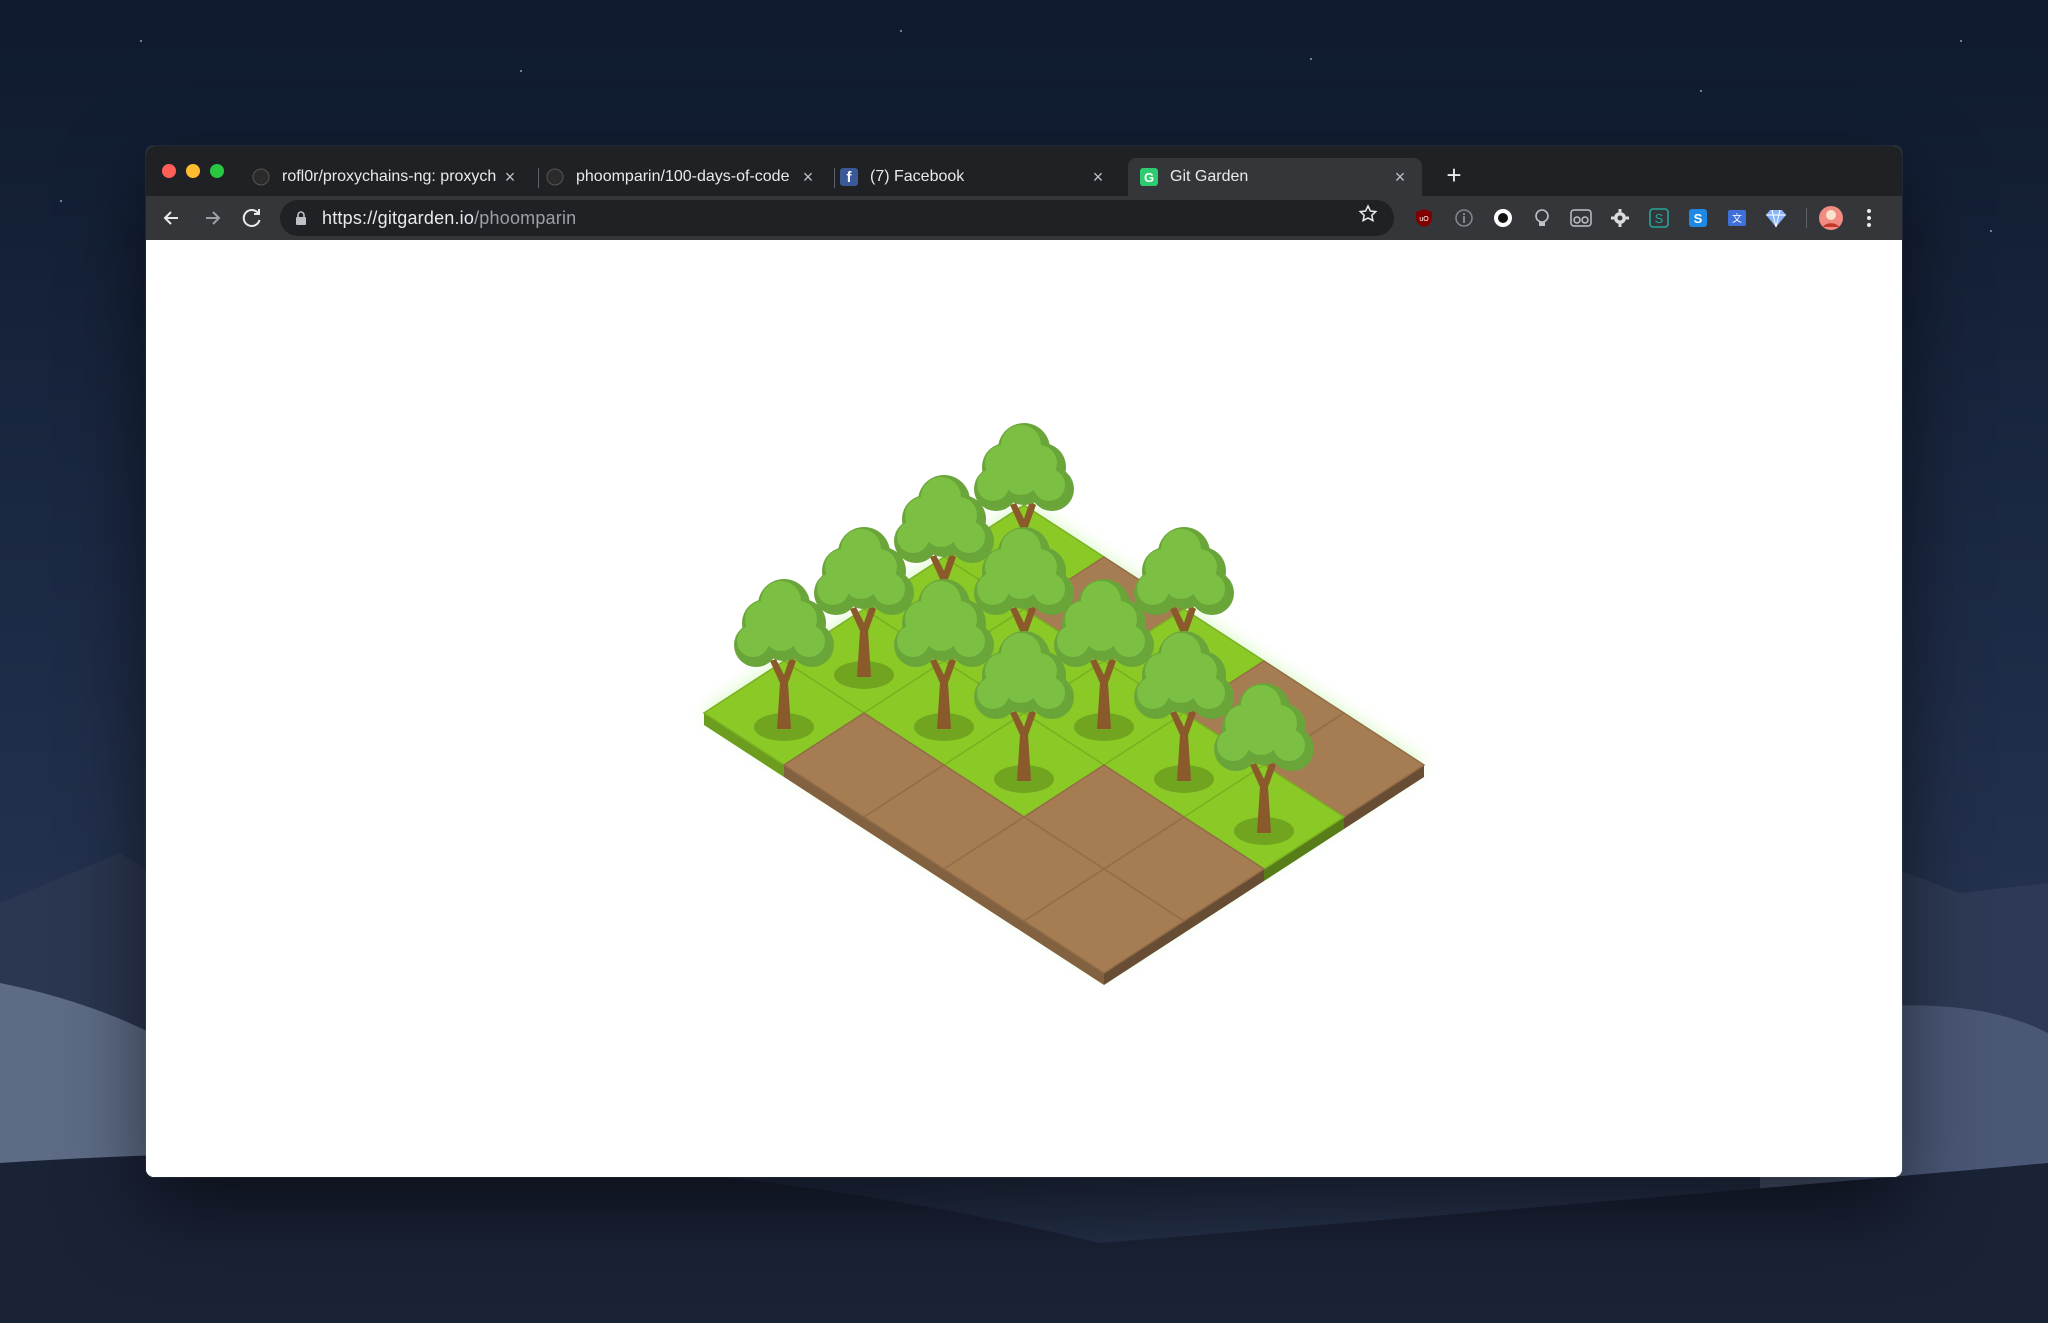  What do you see at coordinates (980, 177) in the screenshot?
I see `tab-facebook: f (7) Facebook ×` at bounding box center [980, 177].